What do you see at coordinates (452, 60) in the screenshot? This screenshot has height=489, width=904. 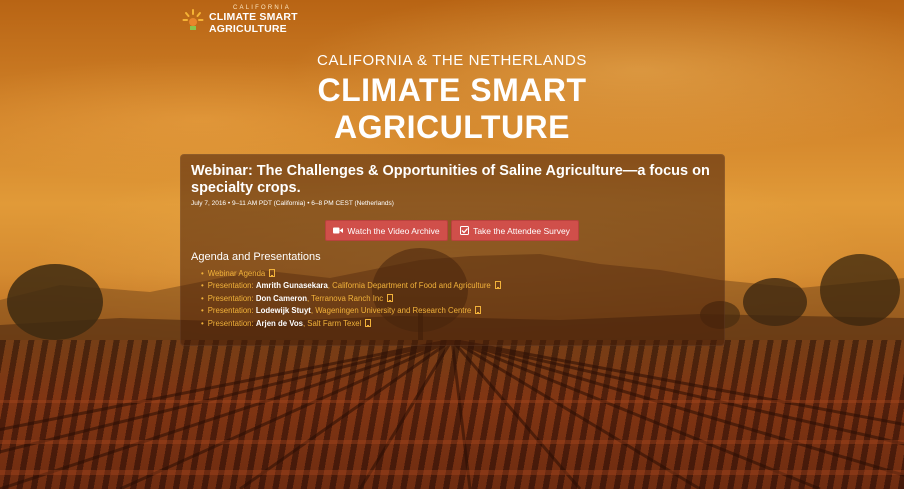 I see `hero-subtitle: CALIFORNIA & THE NETHERLANDS` at bounding box center [452, 60].